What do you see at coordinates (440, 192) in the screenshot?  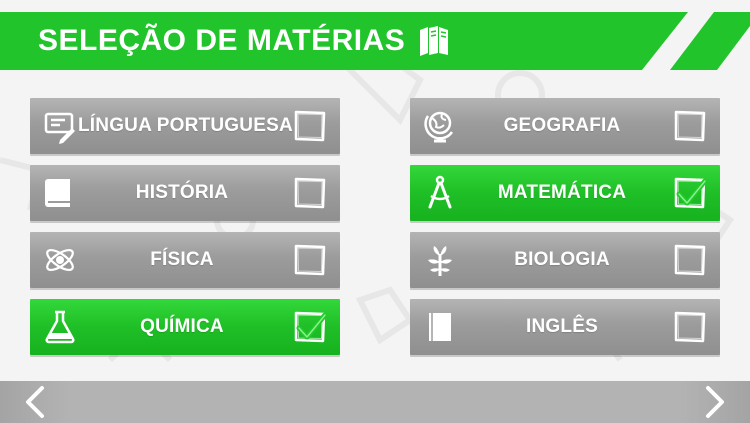 I see `compass-icon` at bounding box center [440, 192].